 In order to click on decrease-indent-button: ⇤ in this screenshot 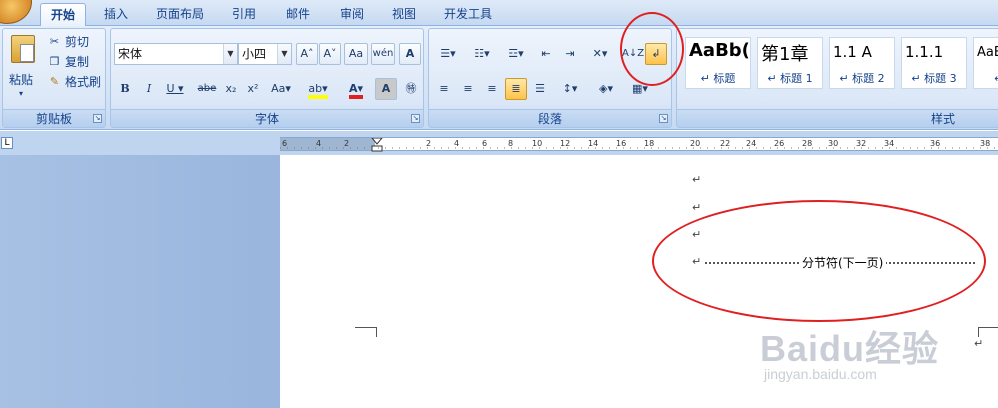, I will do `click(546, 54)`.